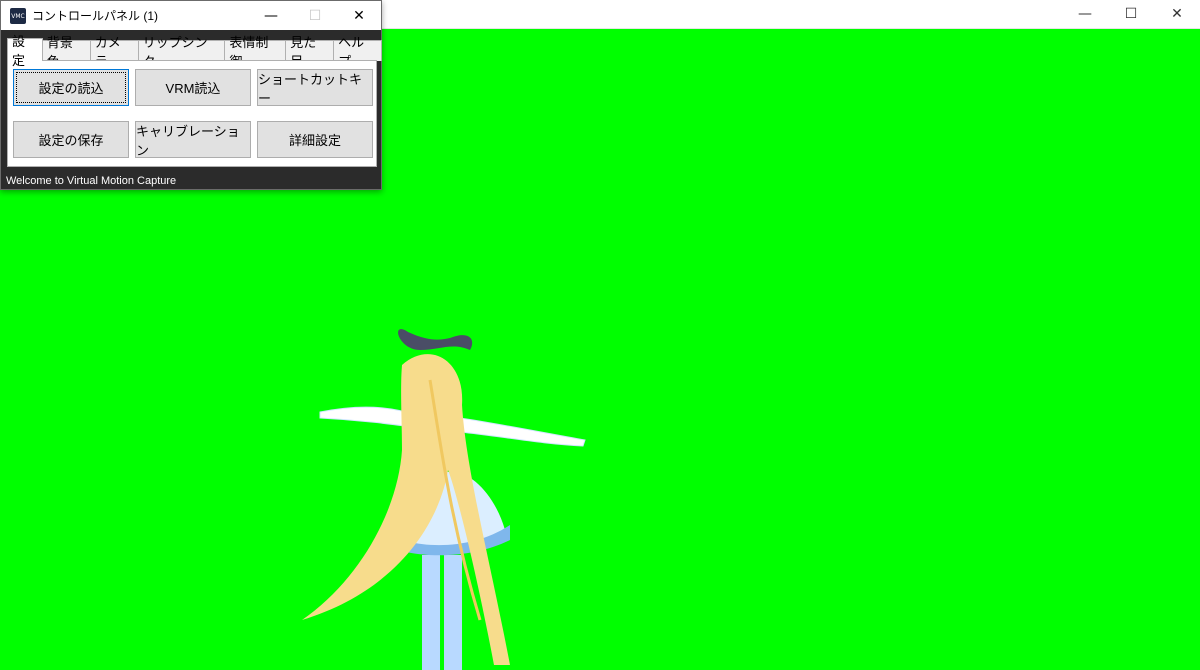 Image resolution: width=1200 pixels, height=670 pixels. Describe the element at coordinates (1085, 14) in the screenshot. I see `main-minimize-button: —` at that location.